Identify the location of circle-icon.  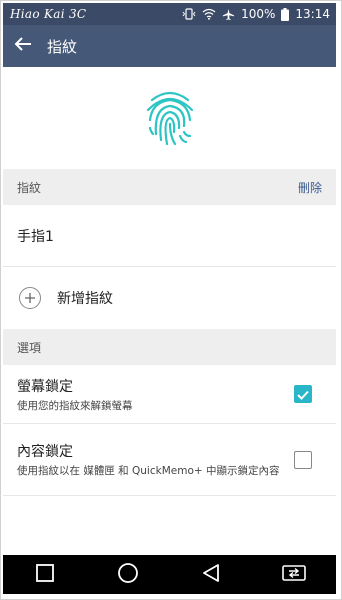
(128, 575).